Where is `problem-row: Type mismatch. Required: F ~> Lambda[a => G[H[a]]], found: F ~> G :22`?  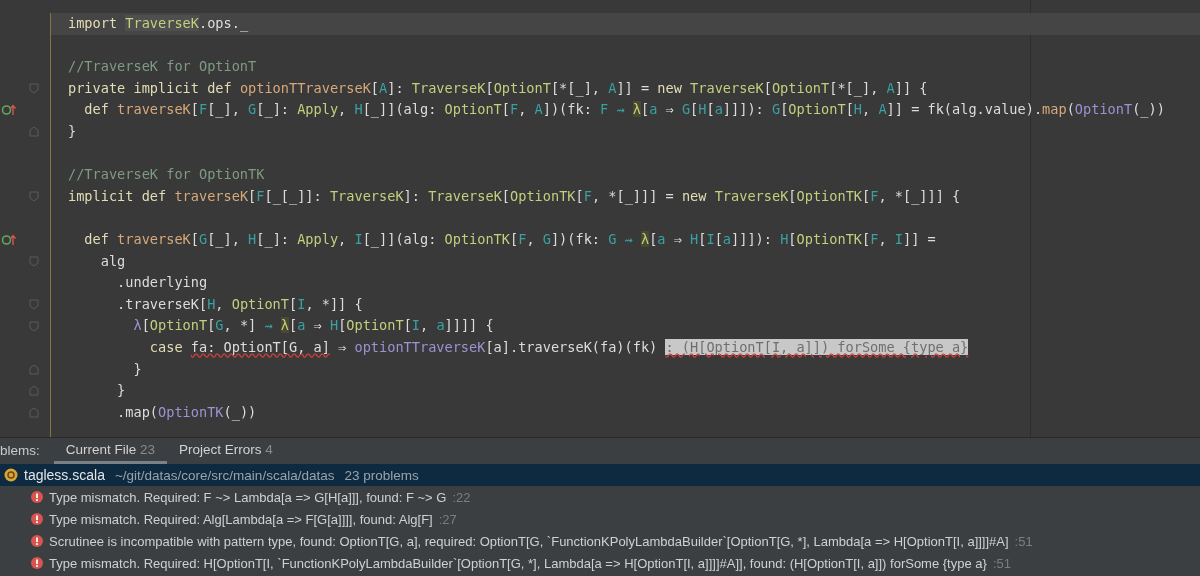
problem-row: Type mismatch. Required: F ~> Lambda[a => G[H[a]]], found: F ~> G :22 is located at coordinates (600, 497).